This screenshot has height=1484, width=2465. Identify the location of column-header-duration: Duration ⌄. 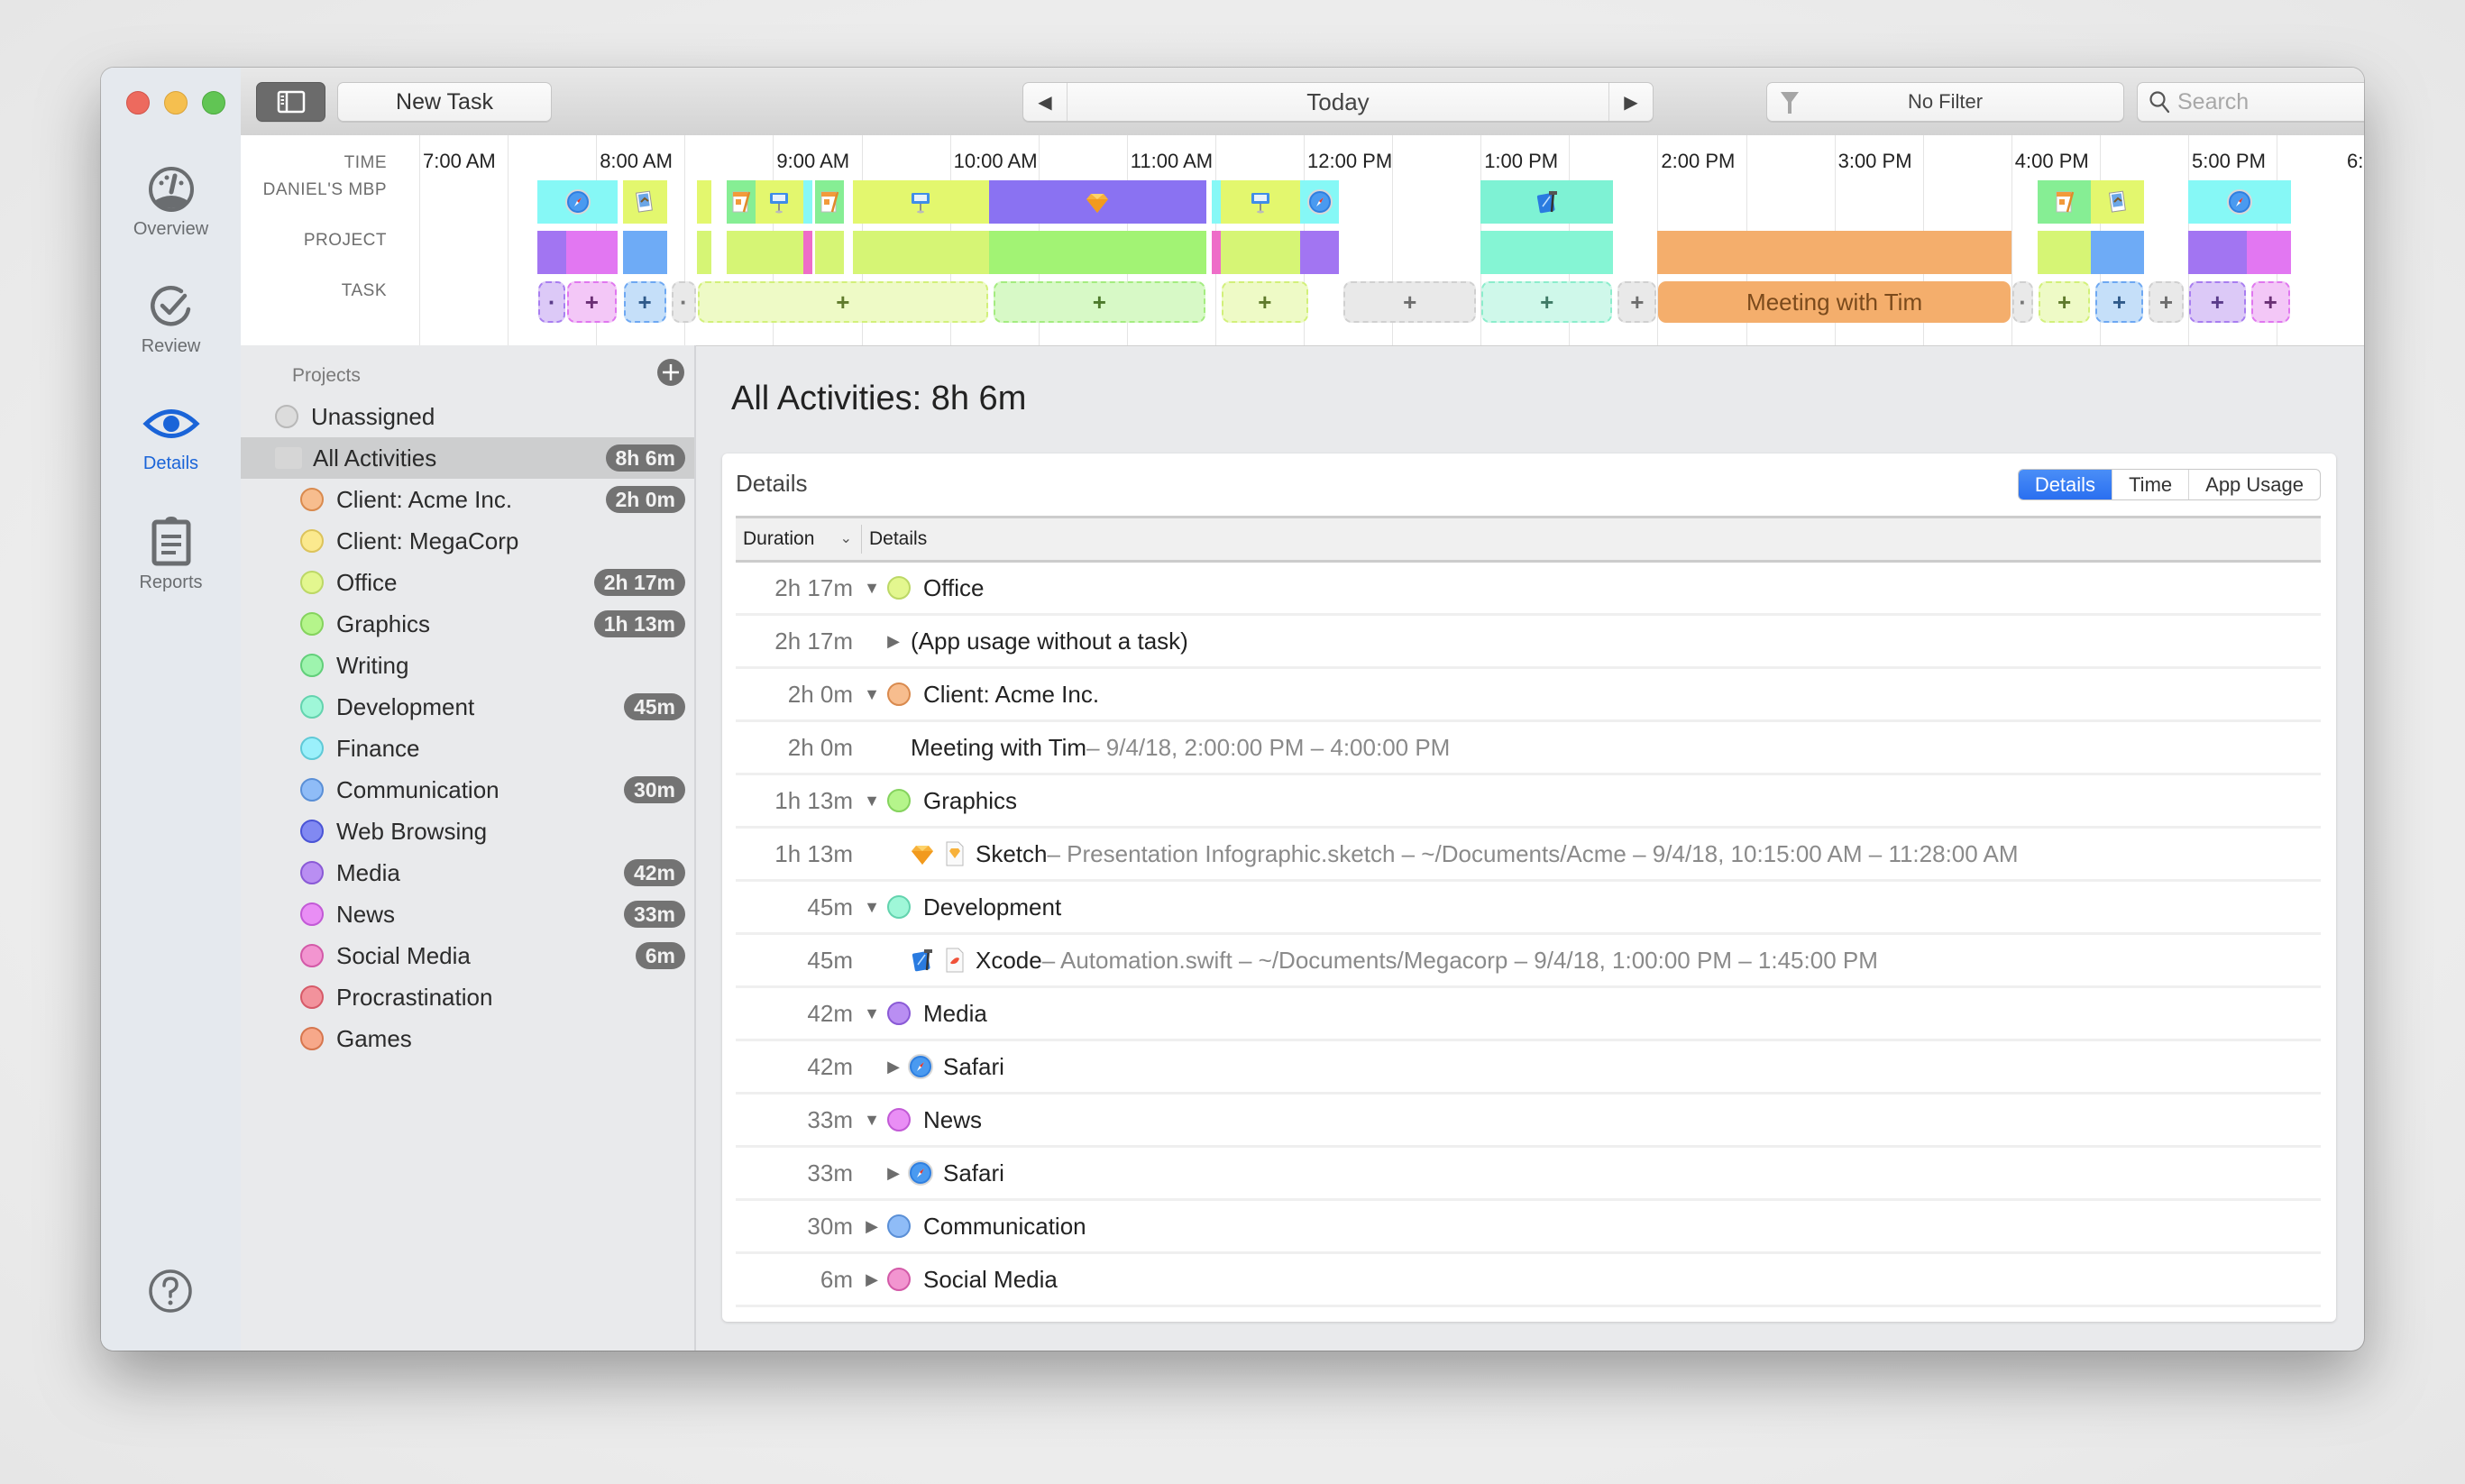
(799, 539).